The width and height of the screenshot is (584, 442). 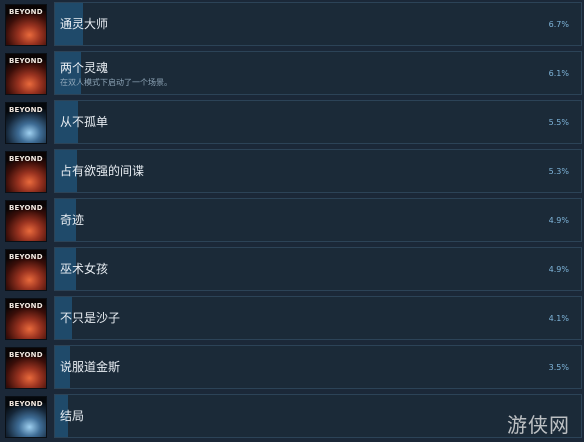 What do you see at coordinates (318, 73) in the screenshot?
I see `achievement-progress-bar: 两个灵魂 在双人模式下启动了一个场景。 6.1%` at bounding box center [318, 73].